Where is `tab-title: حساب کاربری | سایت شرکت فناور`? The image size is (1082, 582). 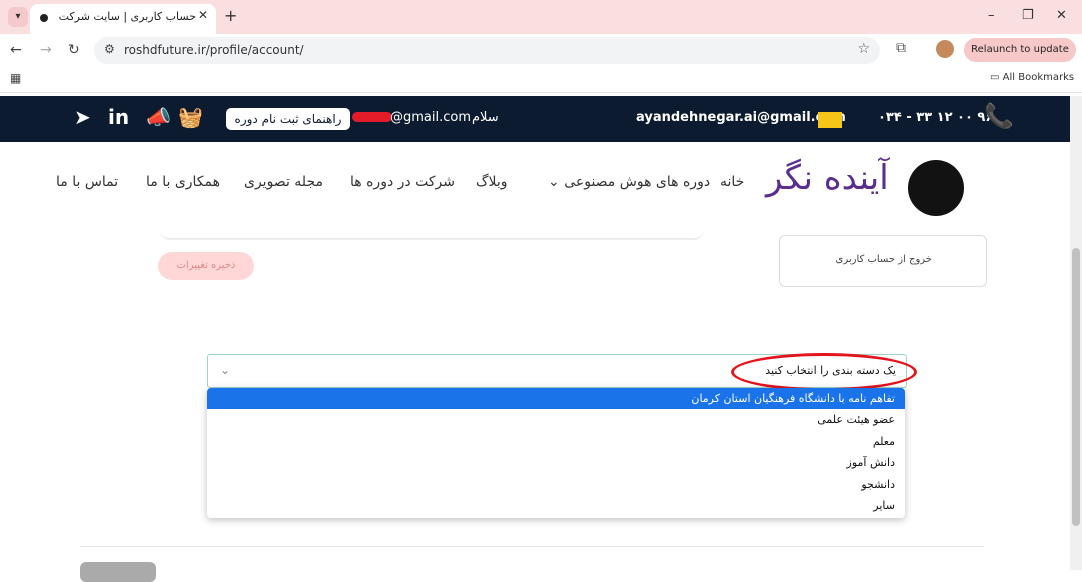 tab-title: حساب کاربری | سایت شرکت فناور is located at coordinates (126, 16).